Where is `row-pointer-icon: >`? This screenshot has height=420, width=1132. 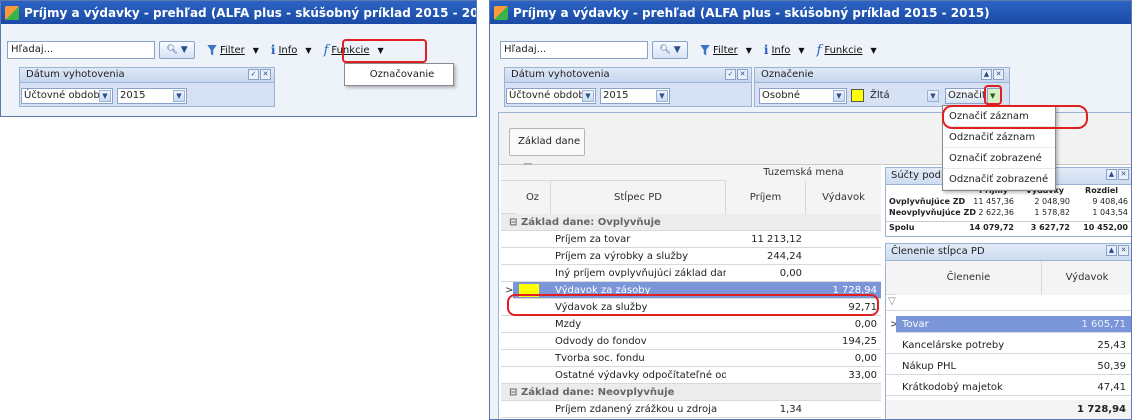
row-pointer-icon: > is located at coordinates (507, 290).